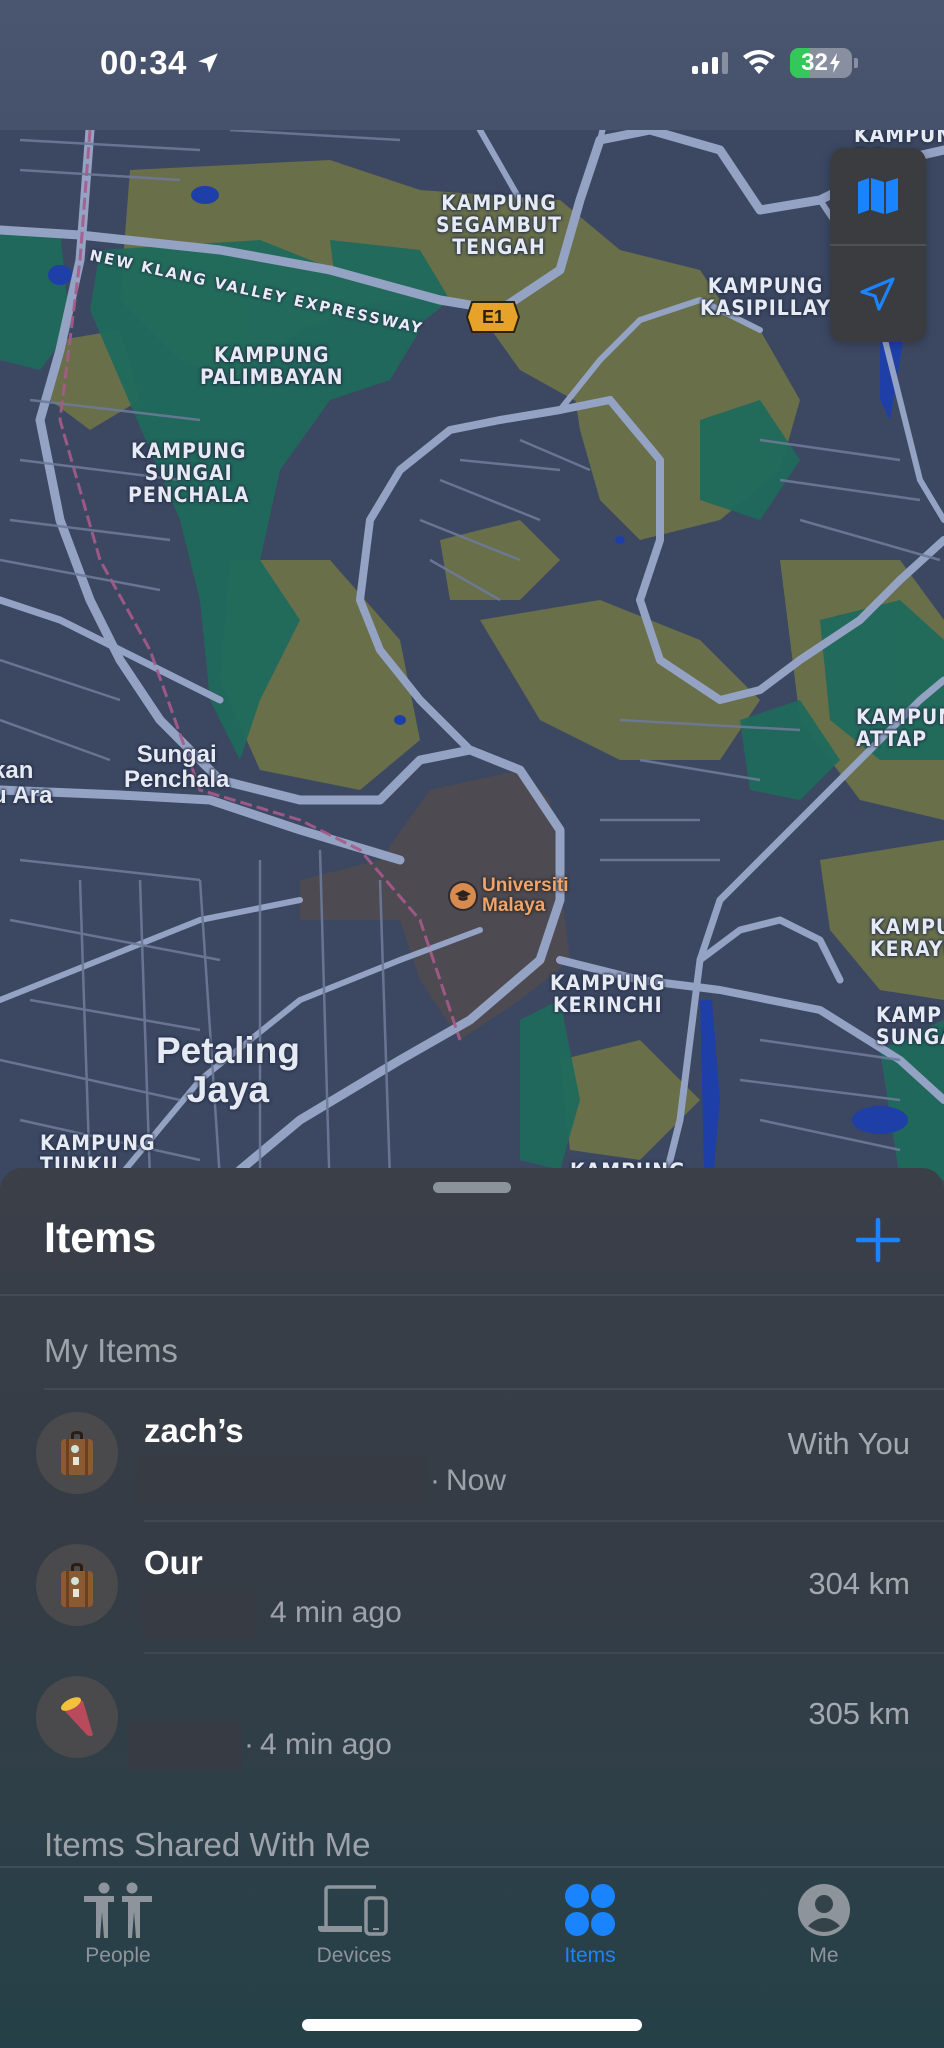  What do you see at coordinates (608, 994) in the screenshot?
I see `map-label-kampung-kerinchi: KAMPUNG KERINCHI` at bounding box center [608, 994].